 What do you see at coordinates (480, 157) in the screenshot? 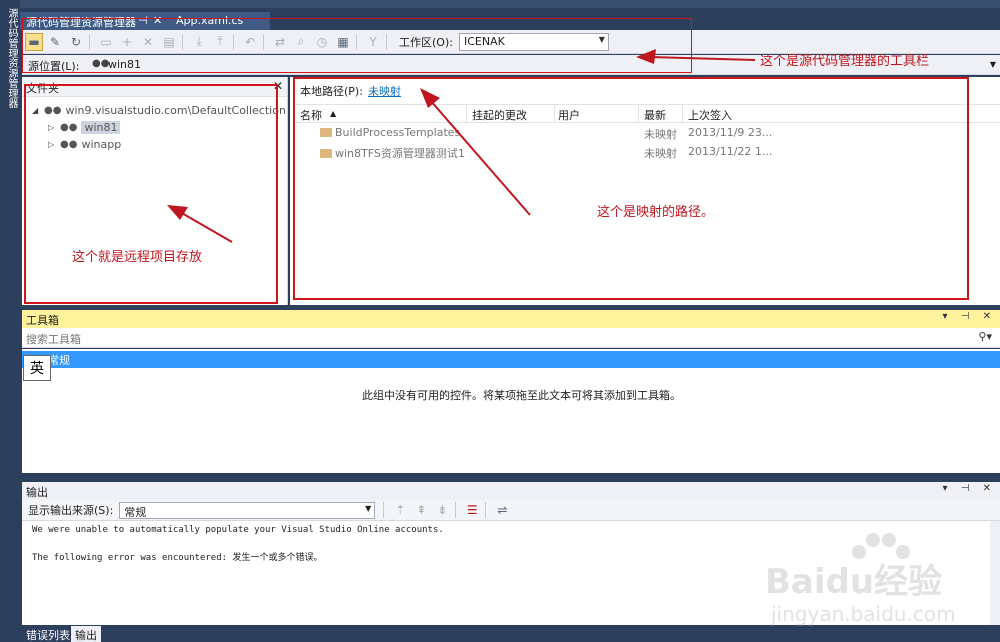
I see `arrow-path` at bounding box center [480, 157].